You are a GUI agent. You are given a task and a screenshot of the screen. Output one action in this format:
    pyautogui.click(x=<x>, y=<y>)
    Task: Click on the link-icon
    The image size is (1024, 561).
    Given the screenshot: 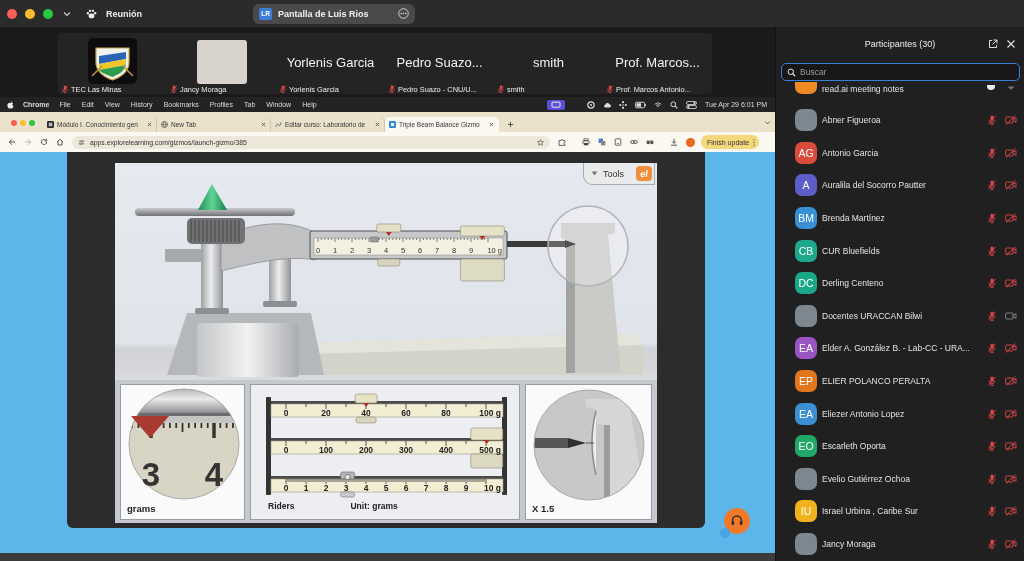 What is the action you would take?
    pyautogui.click(x=634, y=142)
    